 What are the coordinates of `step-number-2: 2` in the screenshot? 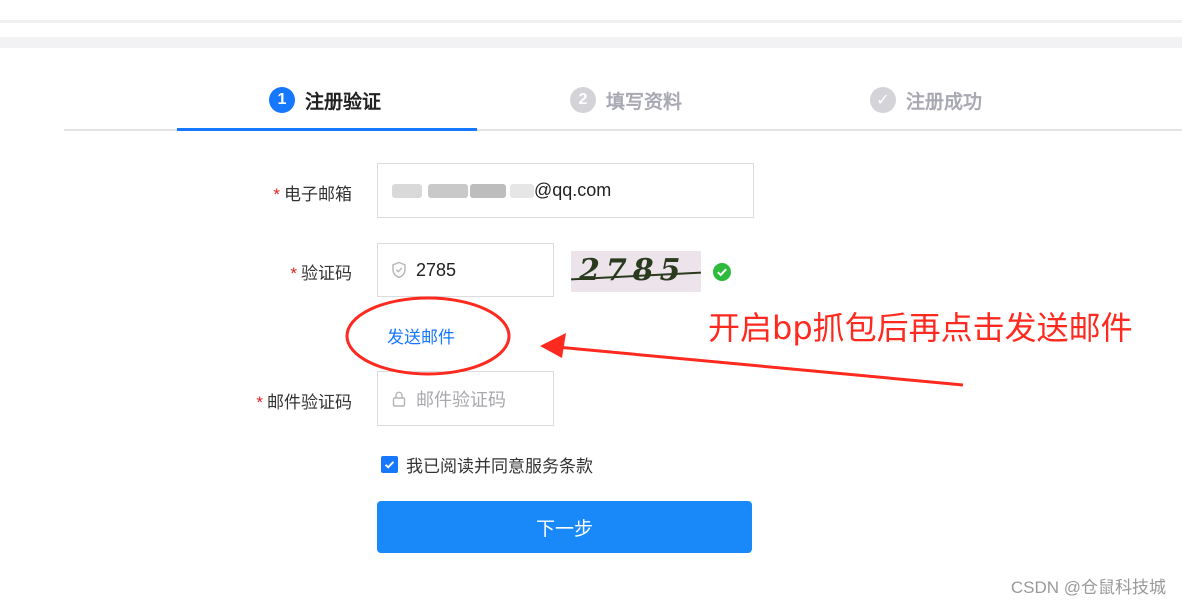 It's located at (583, 100).